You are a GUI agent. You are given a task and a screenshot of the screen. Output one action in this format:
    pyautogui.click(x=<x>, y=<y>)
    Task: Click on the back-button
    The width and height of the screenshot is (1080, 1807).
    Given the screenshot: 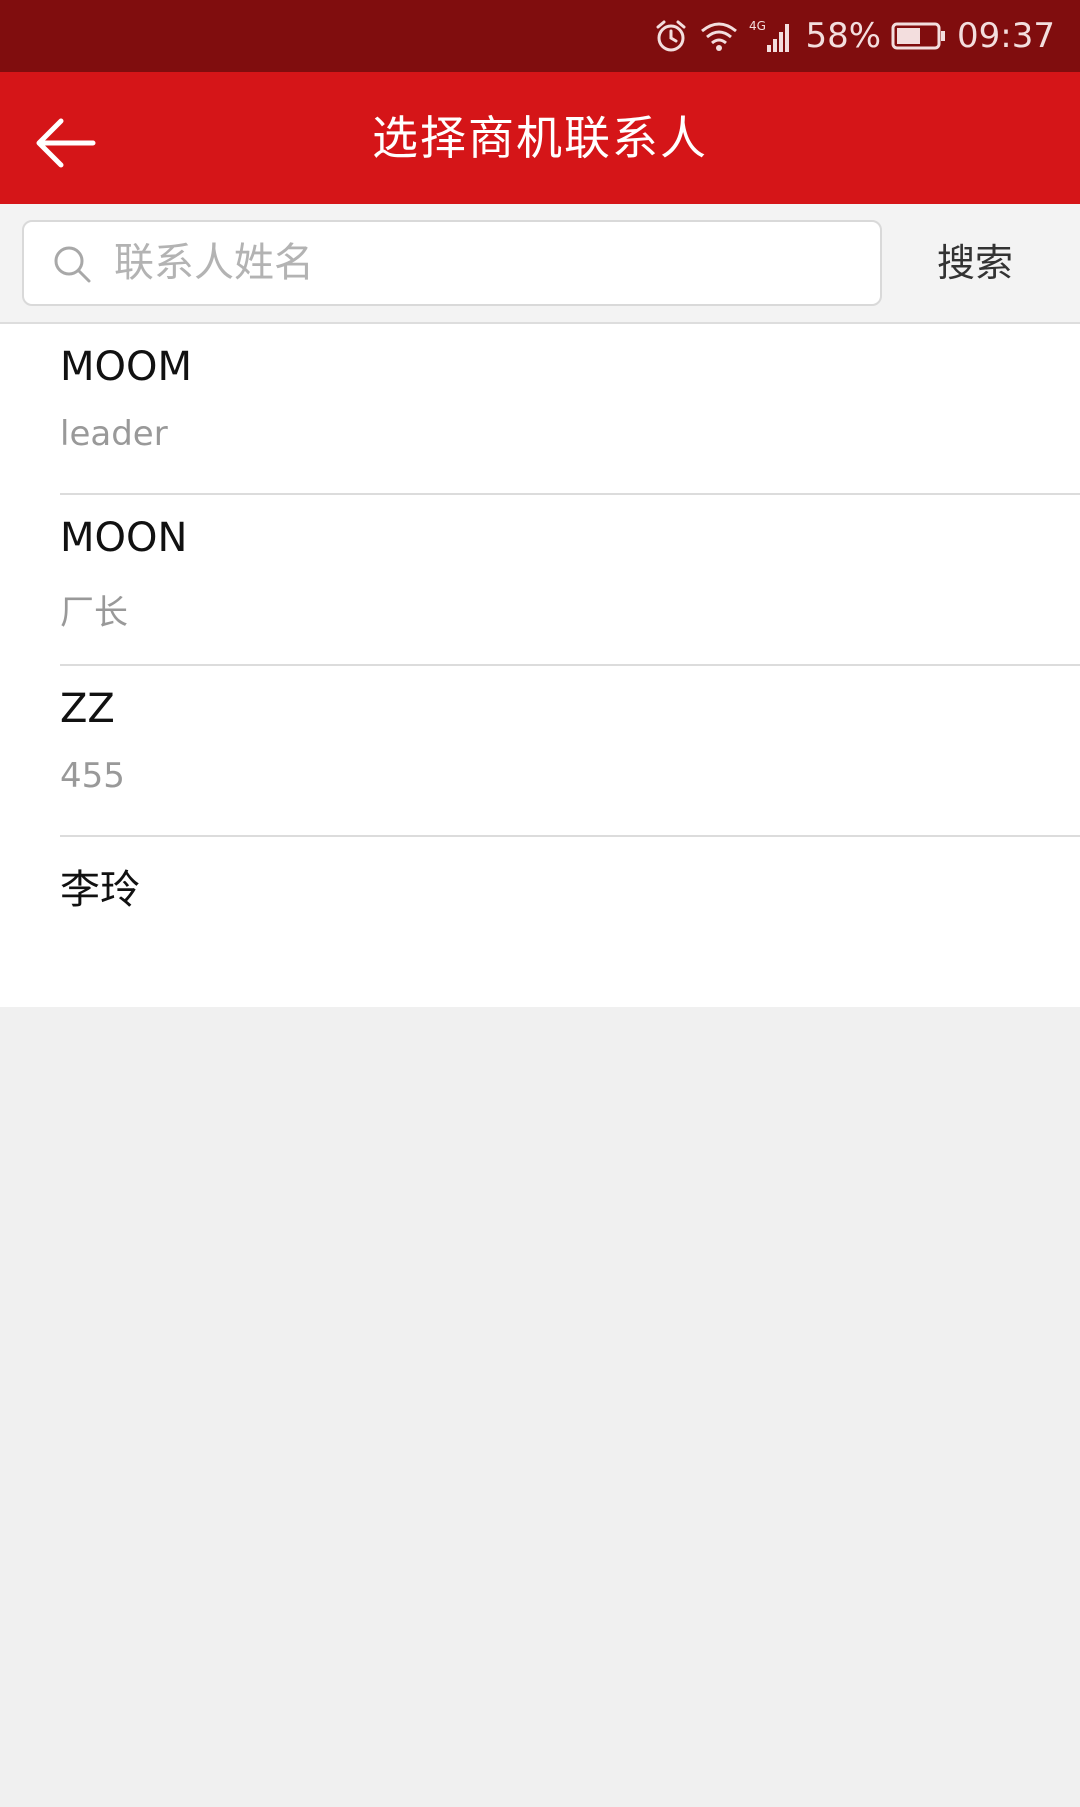 What is the action you would take?
    pyautogui.click(x=65, y=143)
    